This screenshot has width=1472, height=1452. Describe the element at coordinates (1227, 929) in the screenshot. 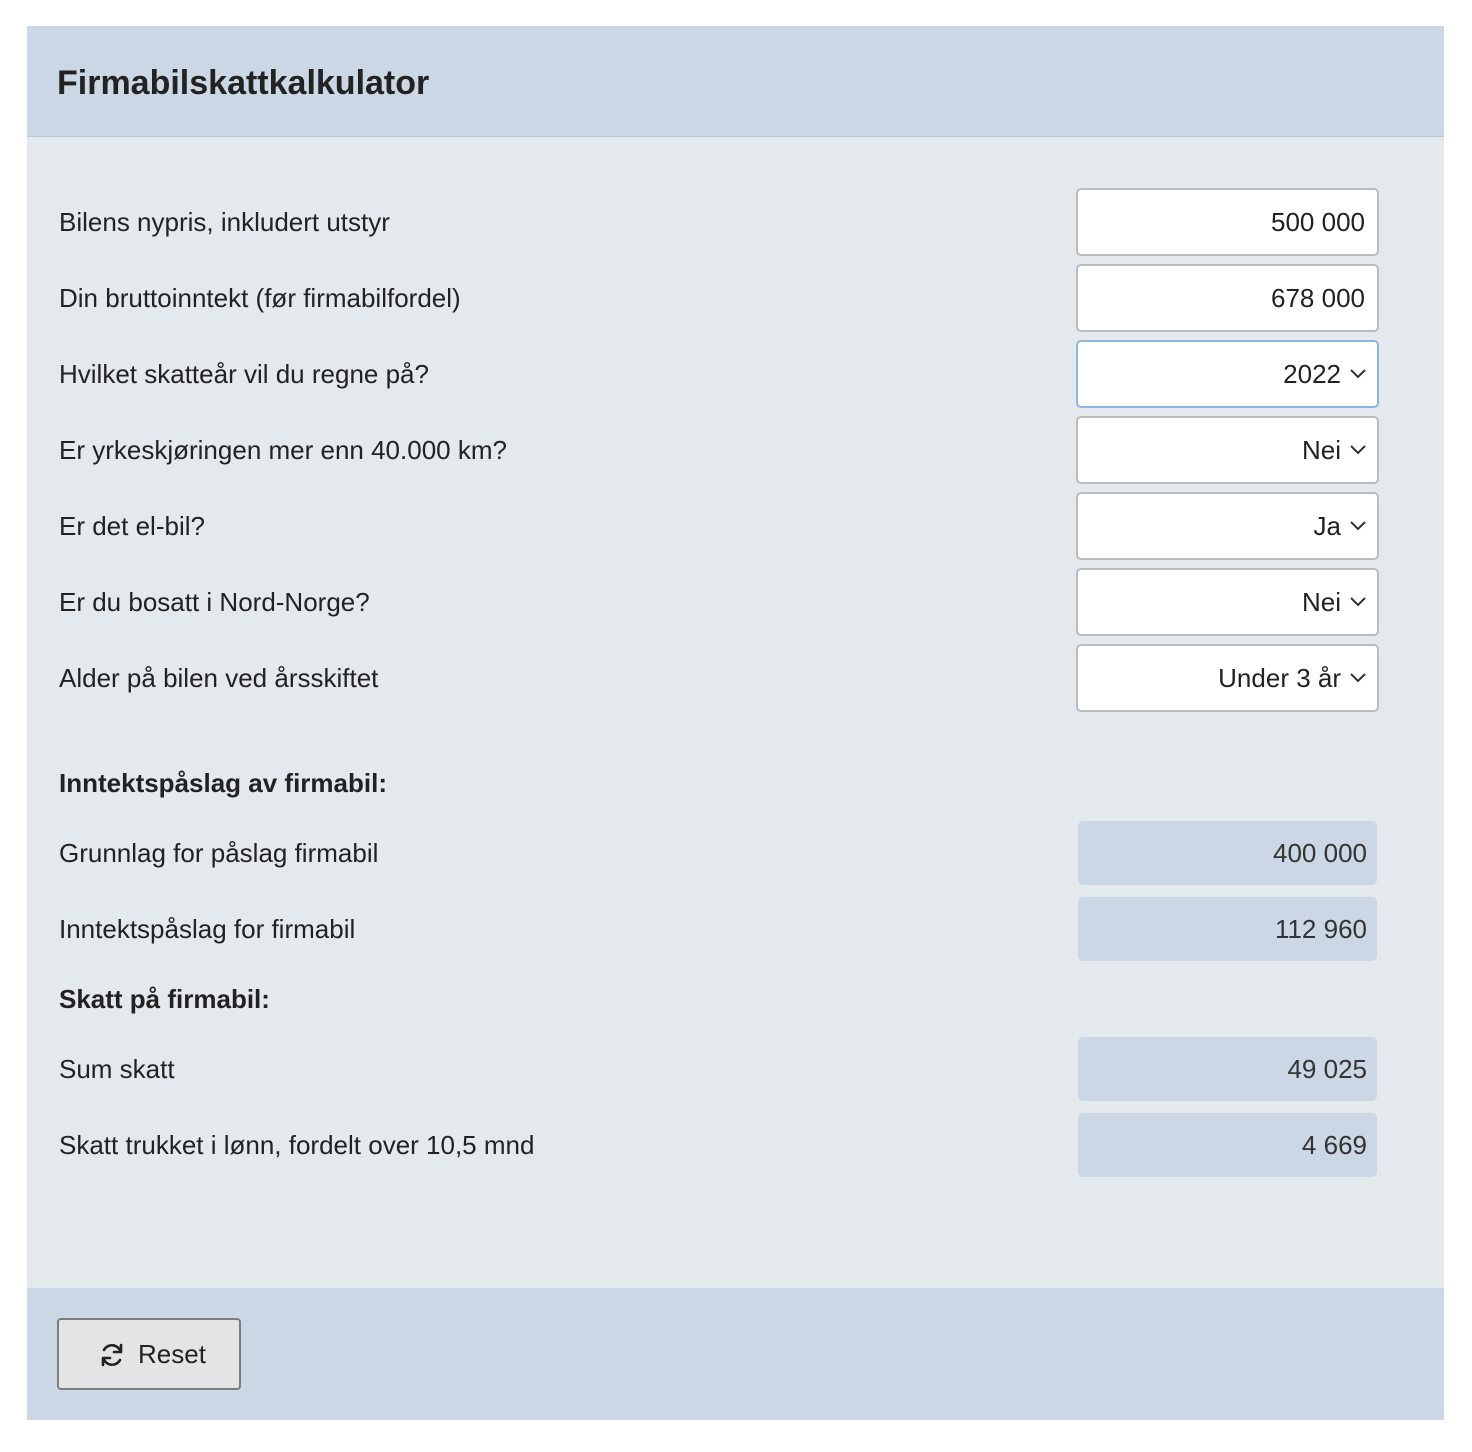

I see `addition-output: 112 960` at that location.